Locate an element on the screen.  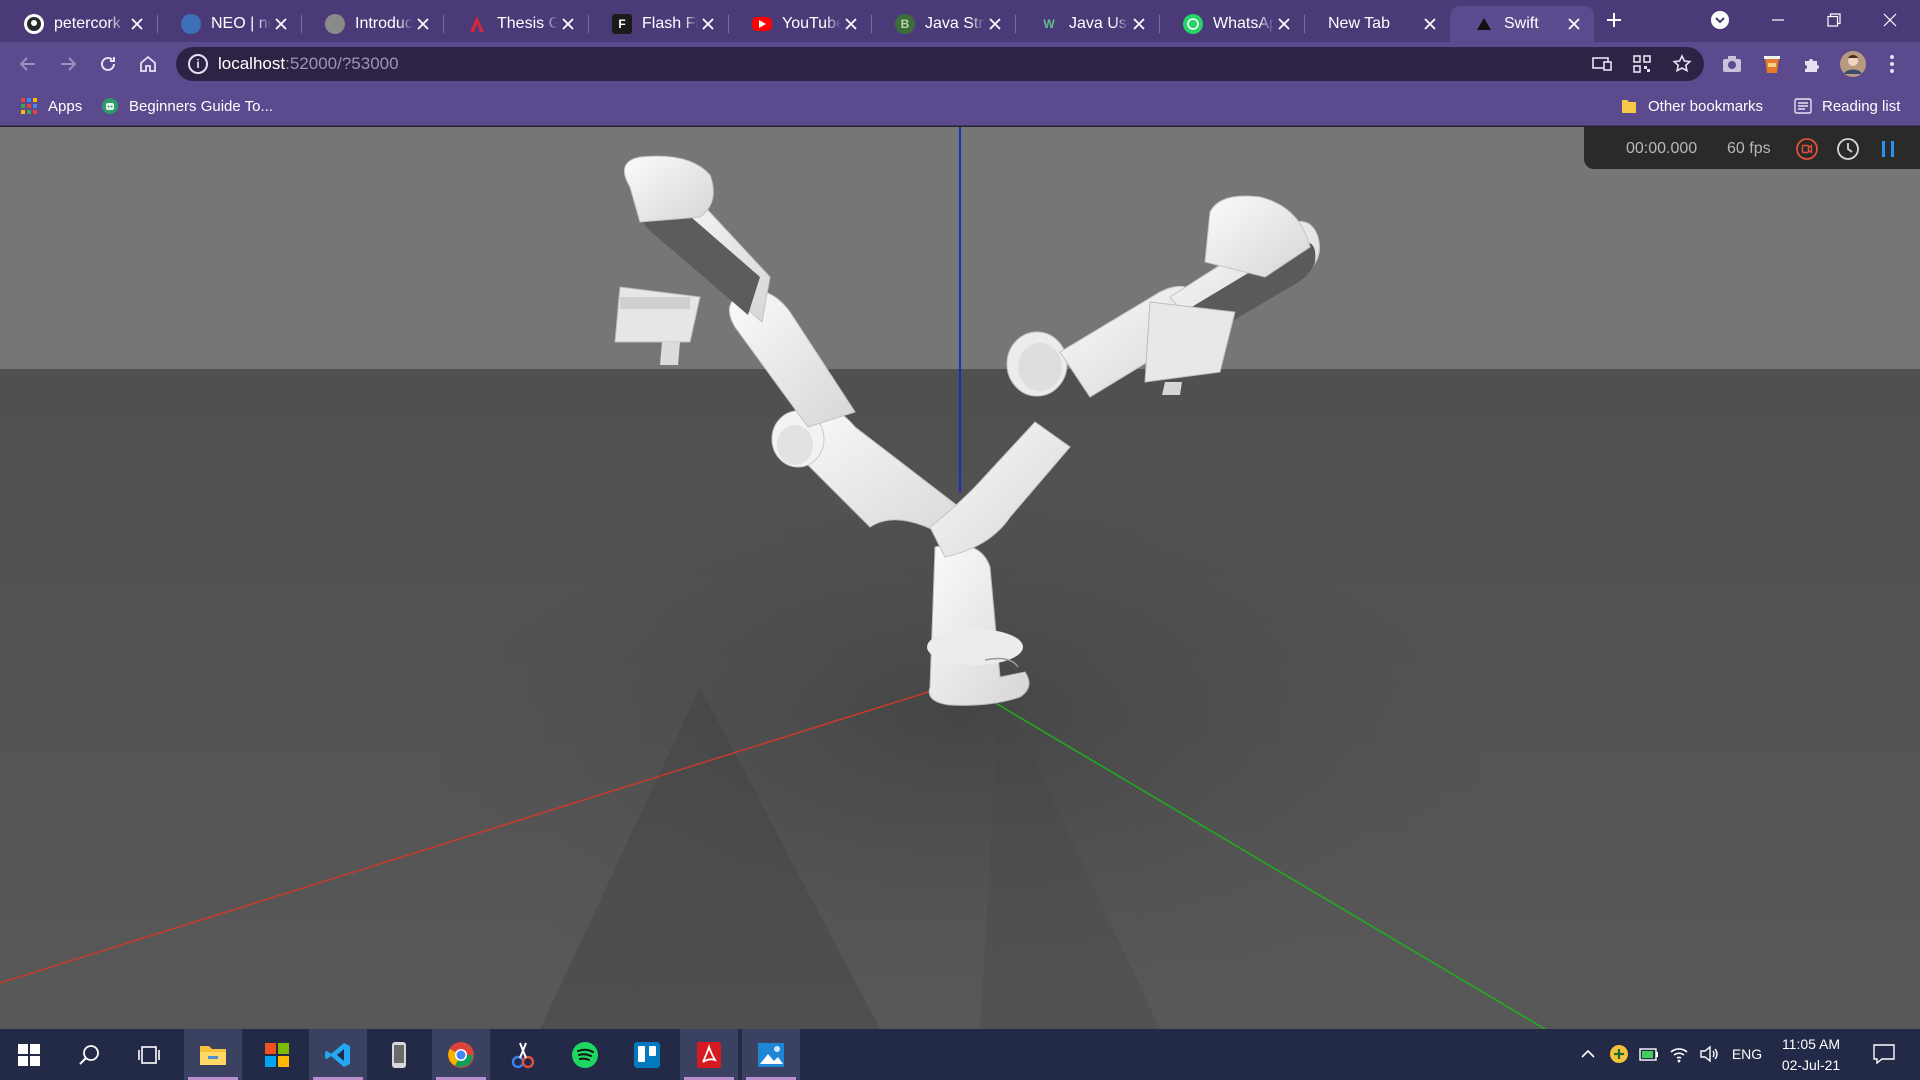
taskbar-file-explorer is located at coordinates (213, 1054).